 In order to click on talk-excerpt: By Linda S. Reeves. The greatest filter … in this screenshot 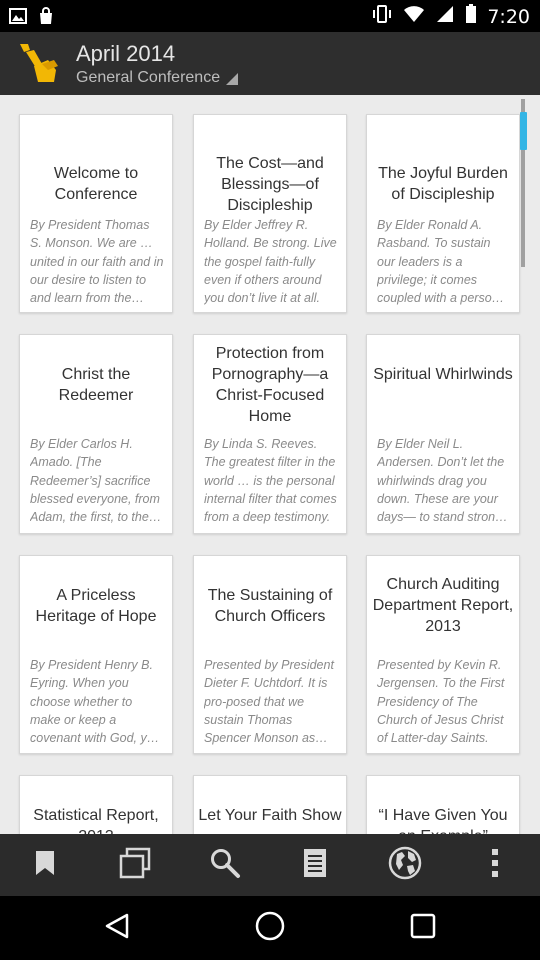, I will do `click(270, 481)`.